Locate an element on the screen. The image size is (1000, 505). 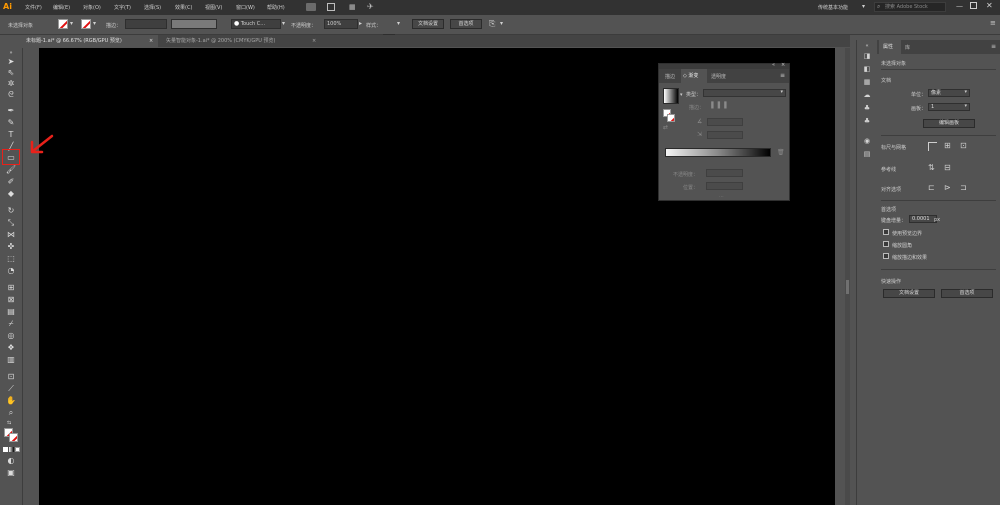
drawing-mode-icon: ◐ is located at coordinates (11, 461).